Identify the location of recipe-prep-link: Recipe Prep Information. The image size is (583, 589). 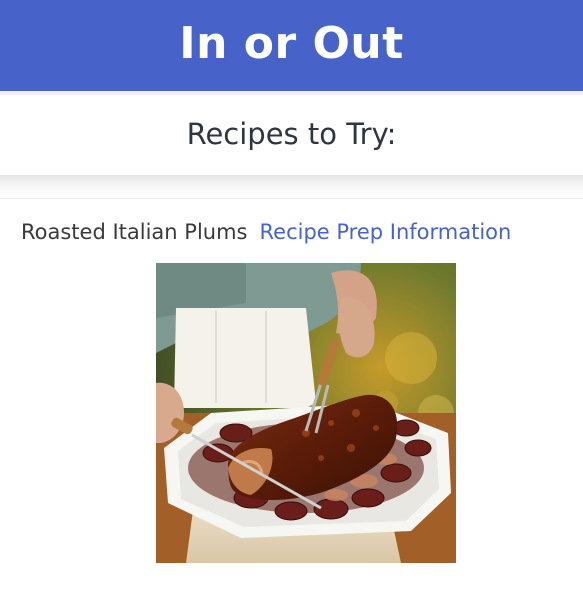
(386, 232).